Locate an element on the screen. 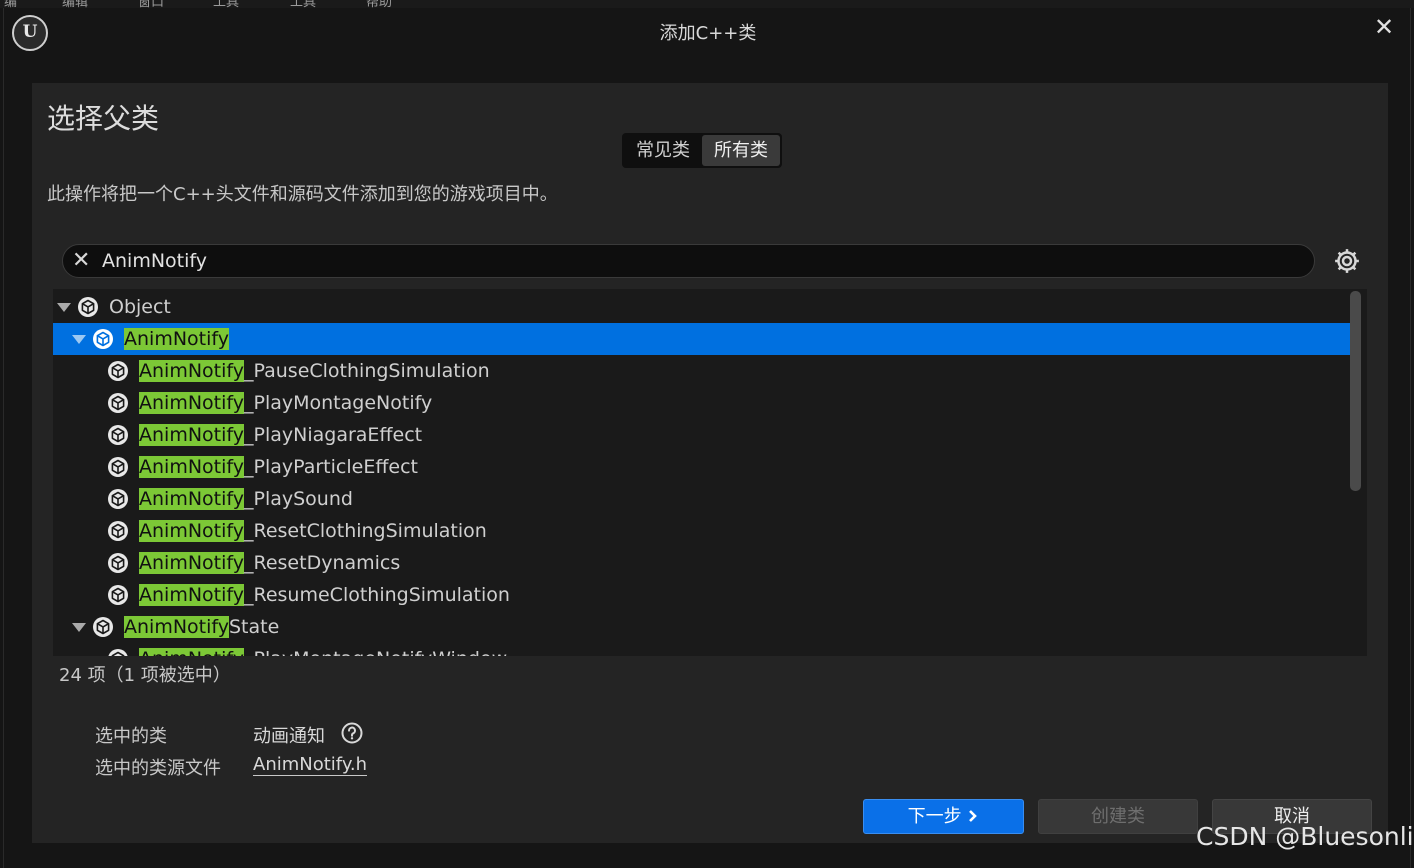 This screenshot has height=868, width=1414. description-text: 此操作将把一个C++头文件和源码文件添加到您的游戏项目中。 is located at coordinates (302, 194).